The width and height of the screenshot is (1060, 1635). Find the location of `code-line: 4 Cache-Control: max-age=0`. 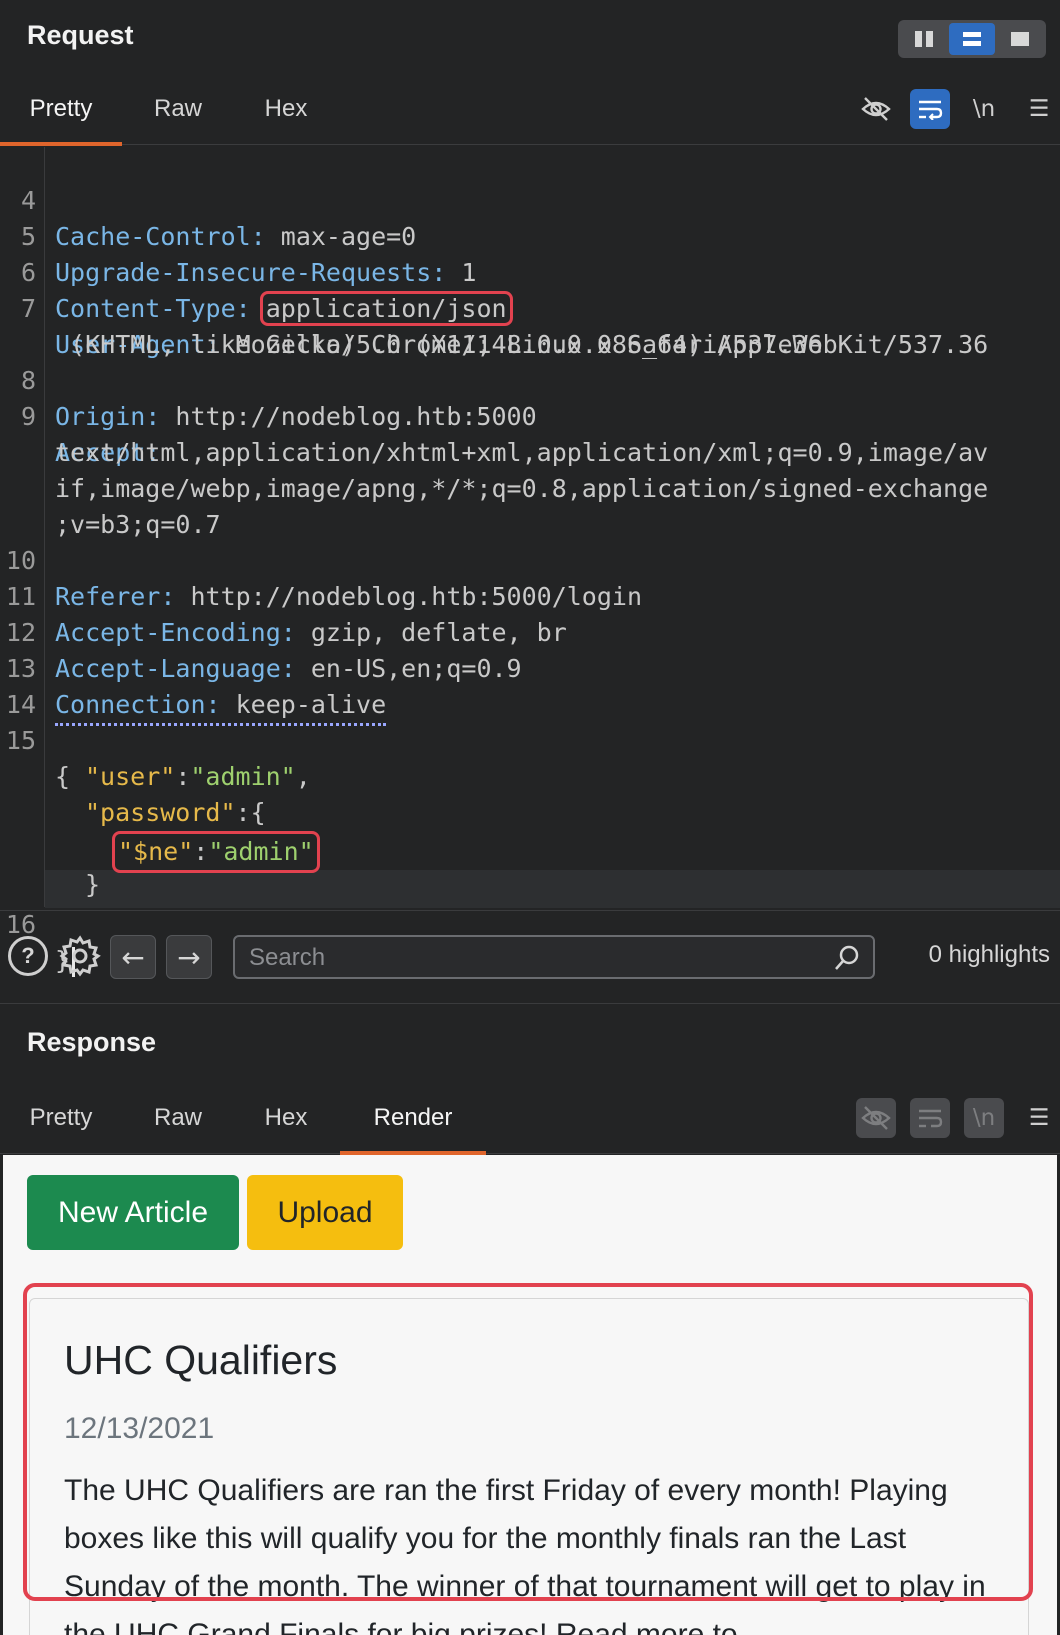

code-line: 4 Cache-Control: max-age=0 is located at coordinates (208, 199).